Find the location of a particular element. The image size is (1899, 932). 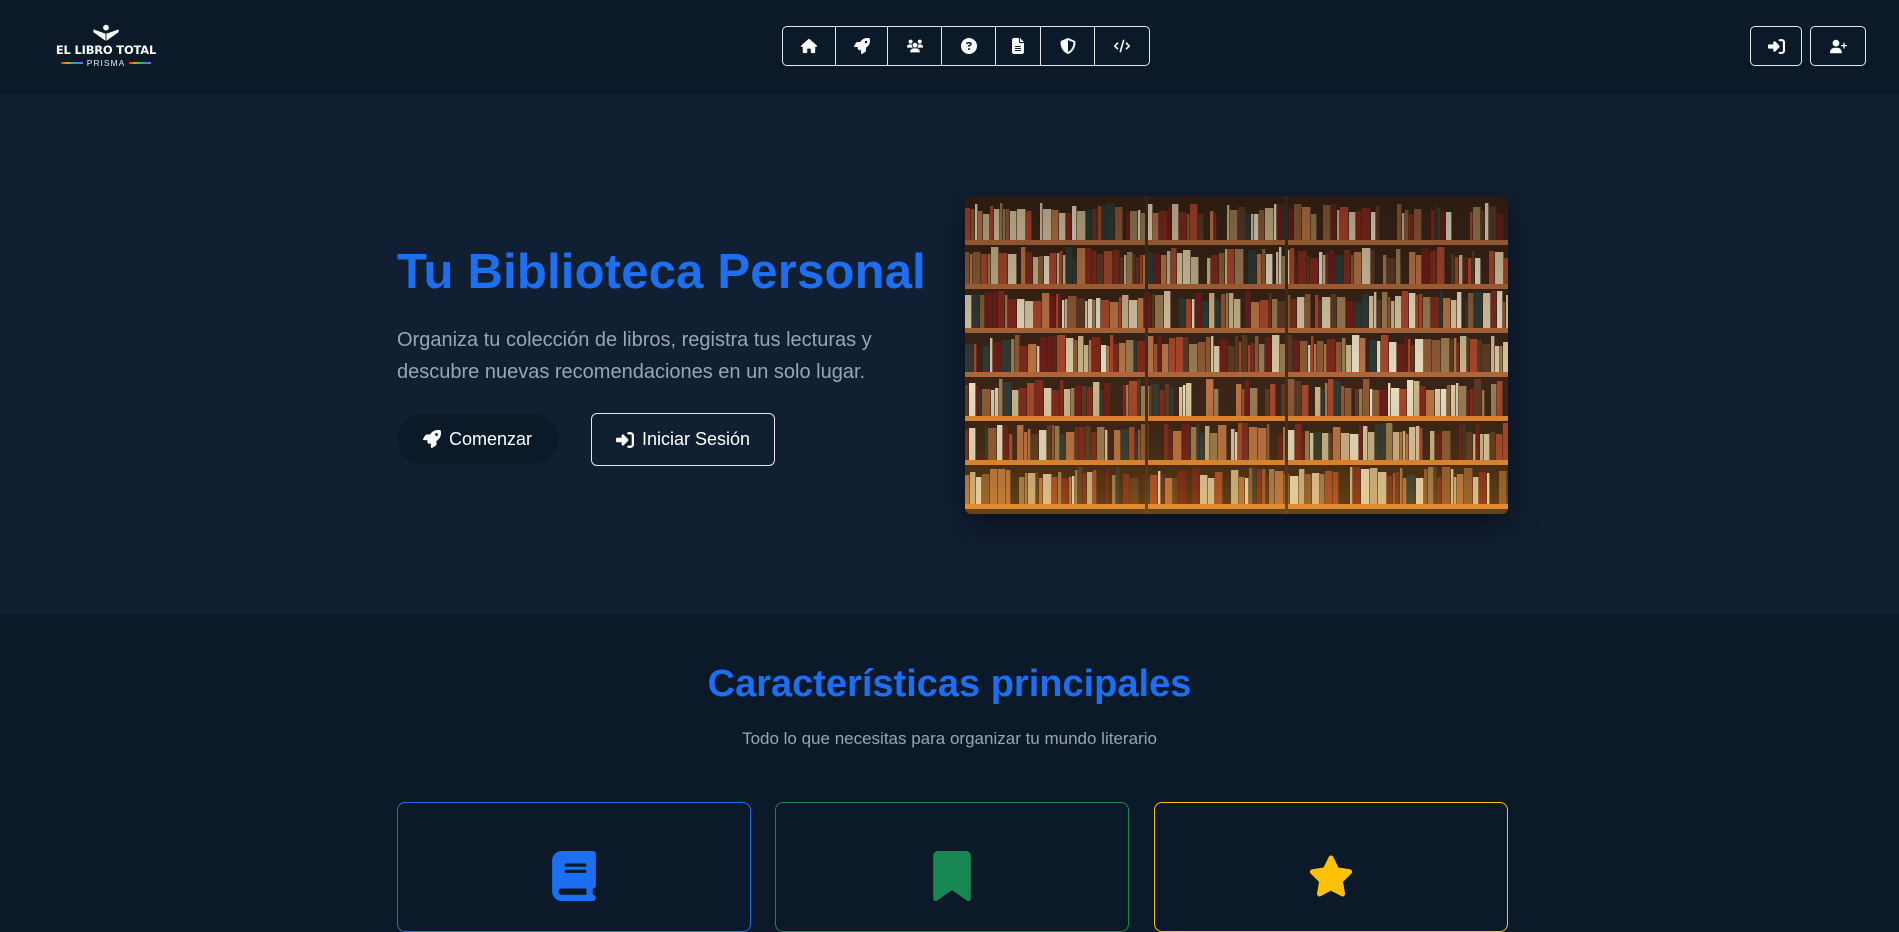

navbar: EL LIBRO TOTAL PRISMA is located at coordinates (949, 47).